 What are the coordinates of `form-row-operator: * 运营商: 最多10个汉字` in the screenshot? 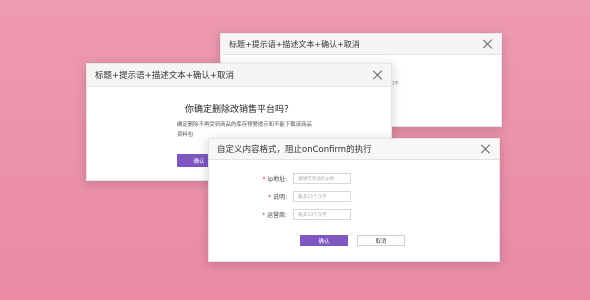 It's located at (300, 214).